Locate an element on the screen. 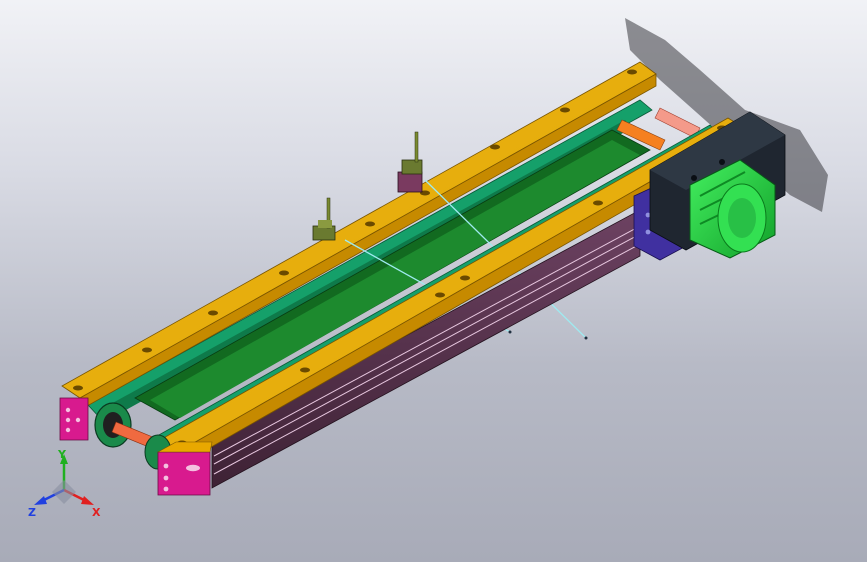 Image resolution: width=867 pixels, height=562 pixels. back-end-block is located at coordinates (74, 419).